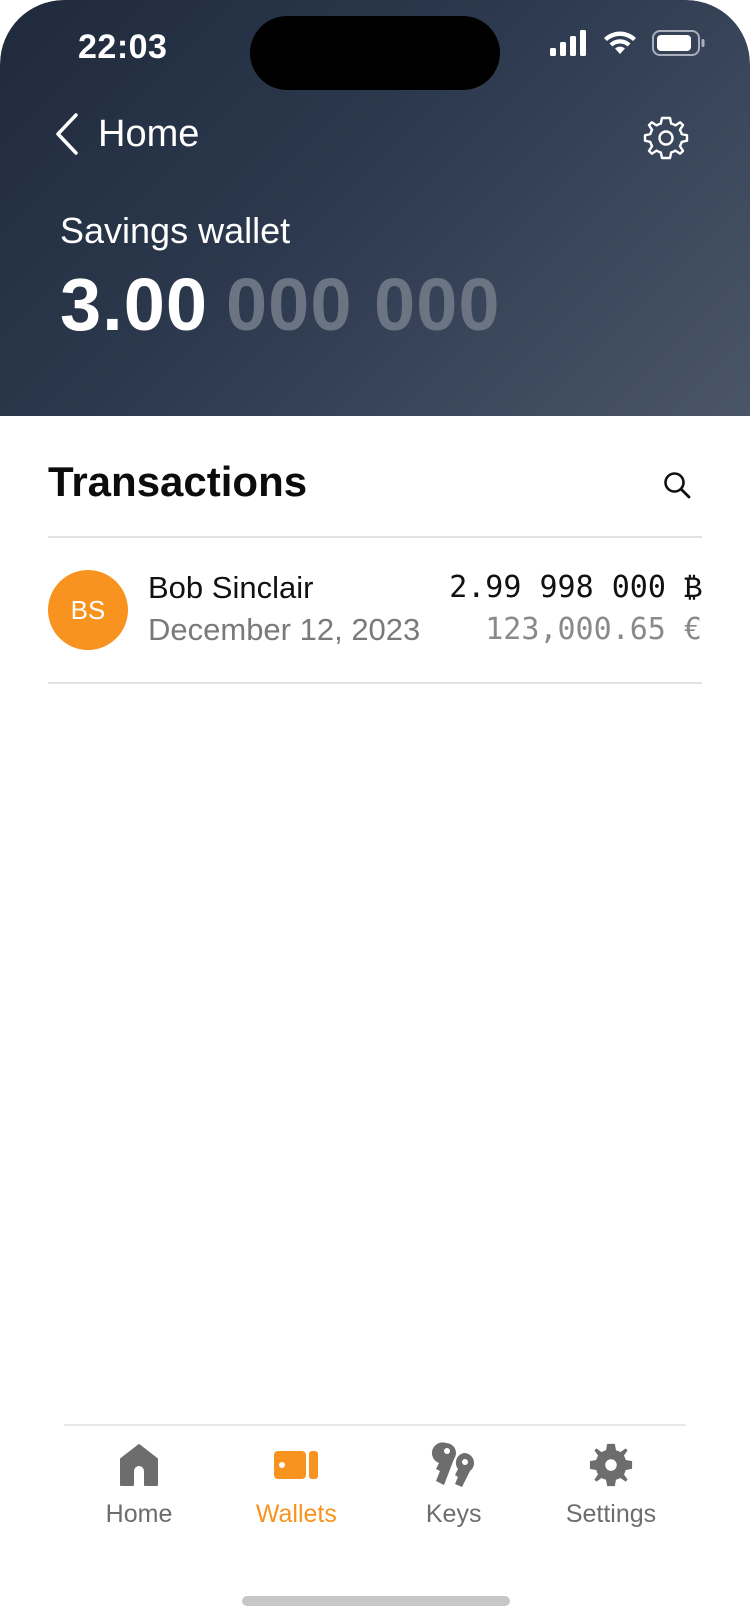  I want to click on wifi-icon, so click(620, 42).